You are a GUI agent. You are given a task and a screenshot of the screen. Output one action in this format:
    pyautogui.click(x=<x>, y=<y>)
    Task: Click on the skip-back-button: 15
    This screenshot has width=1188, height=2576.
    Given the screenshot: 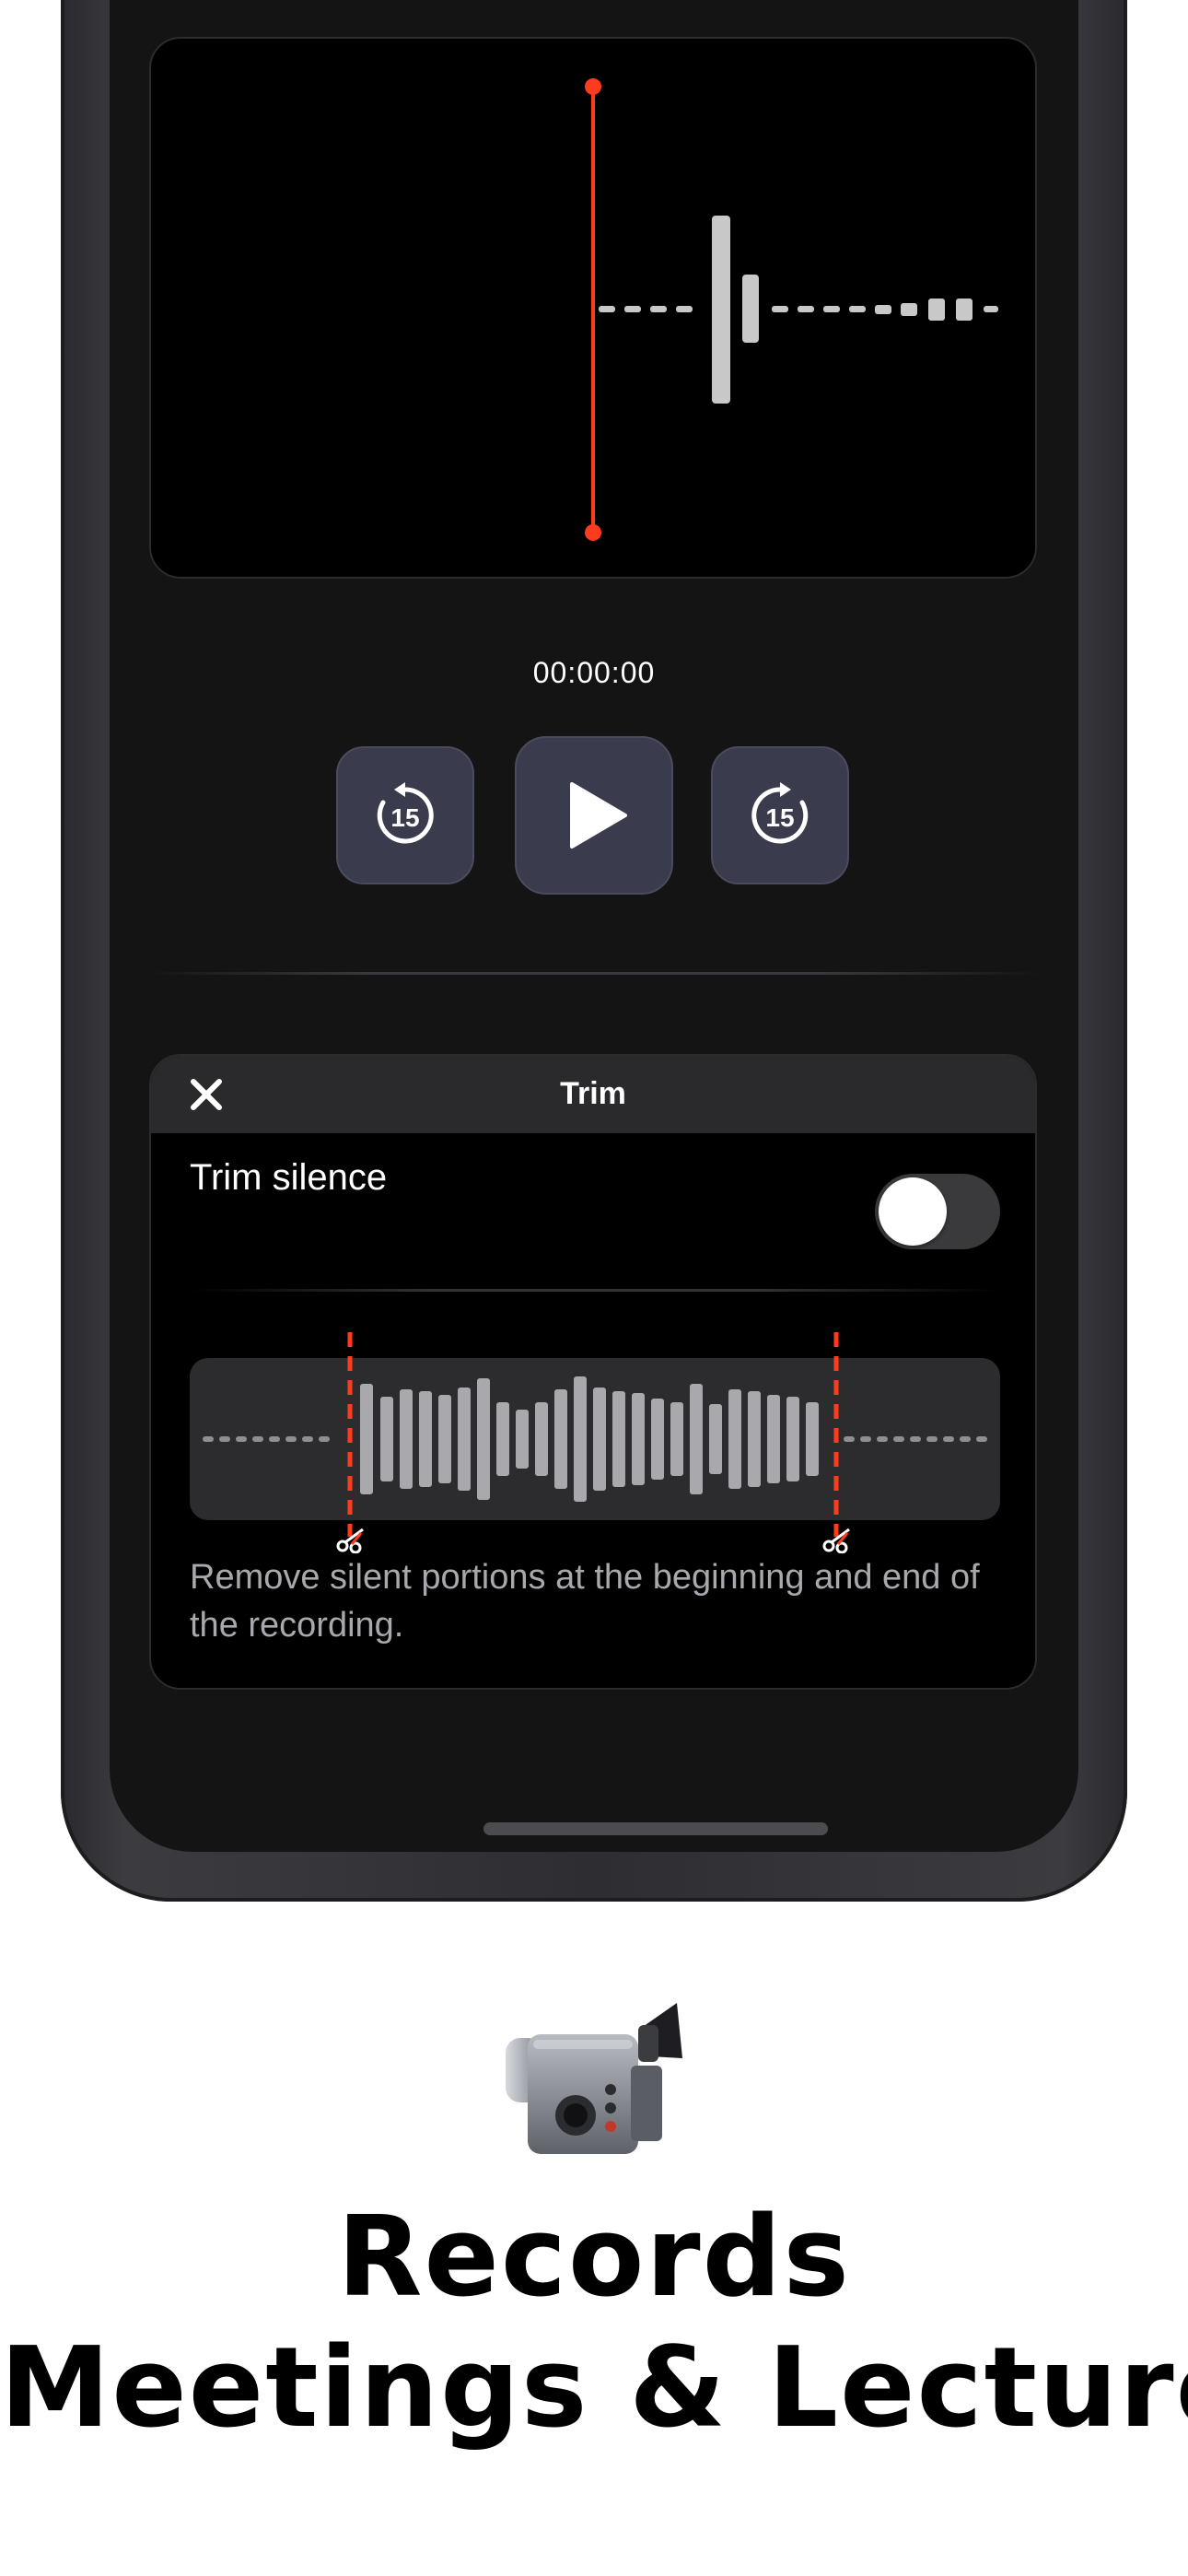 What is the action you would take?
    pyautogui.click(x=405, y=815)
    